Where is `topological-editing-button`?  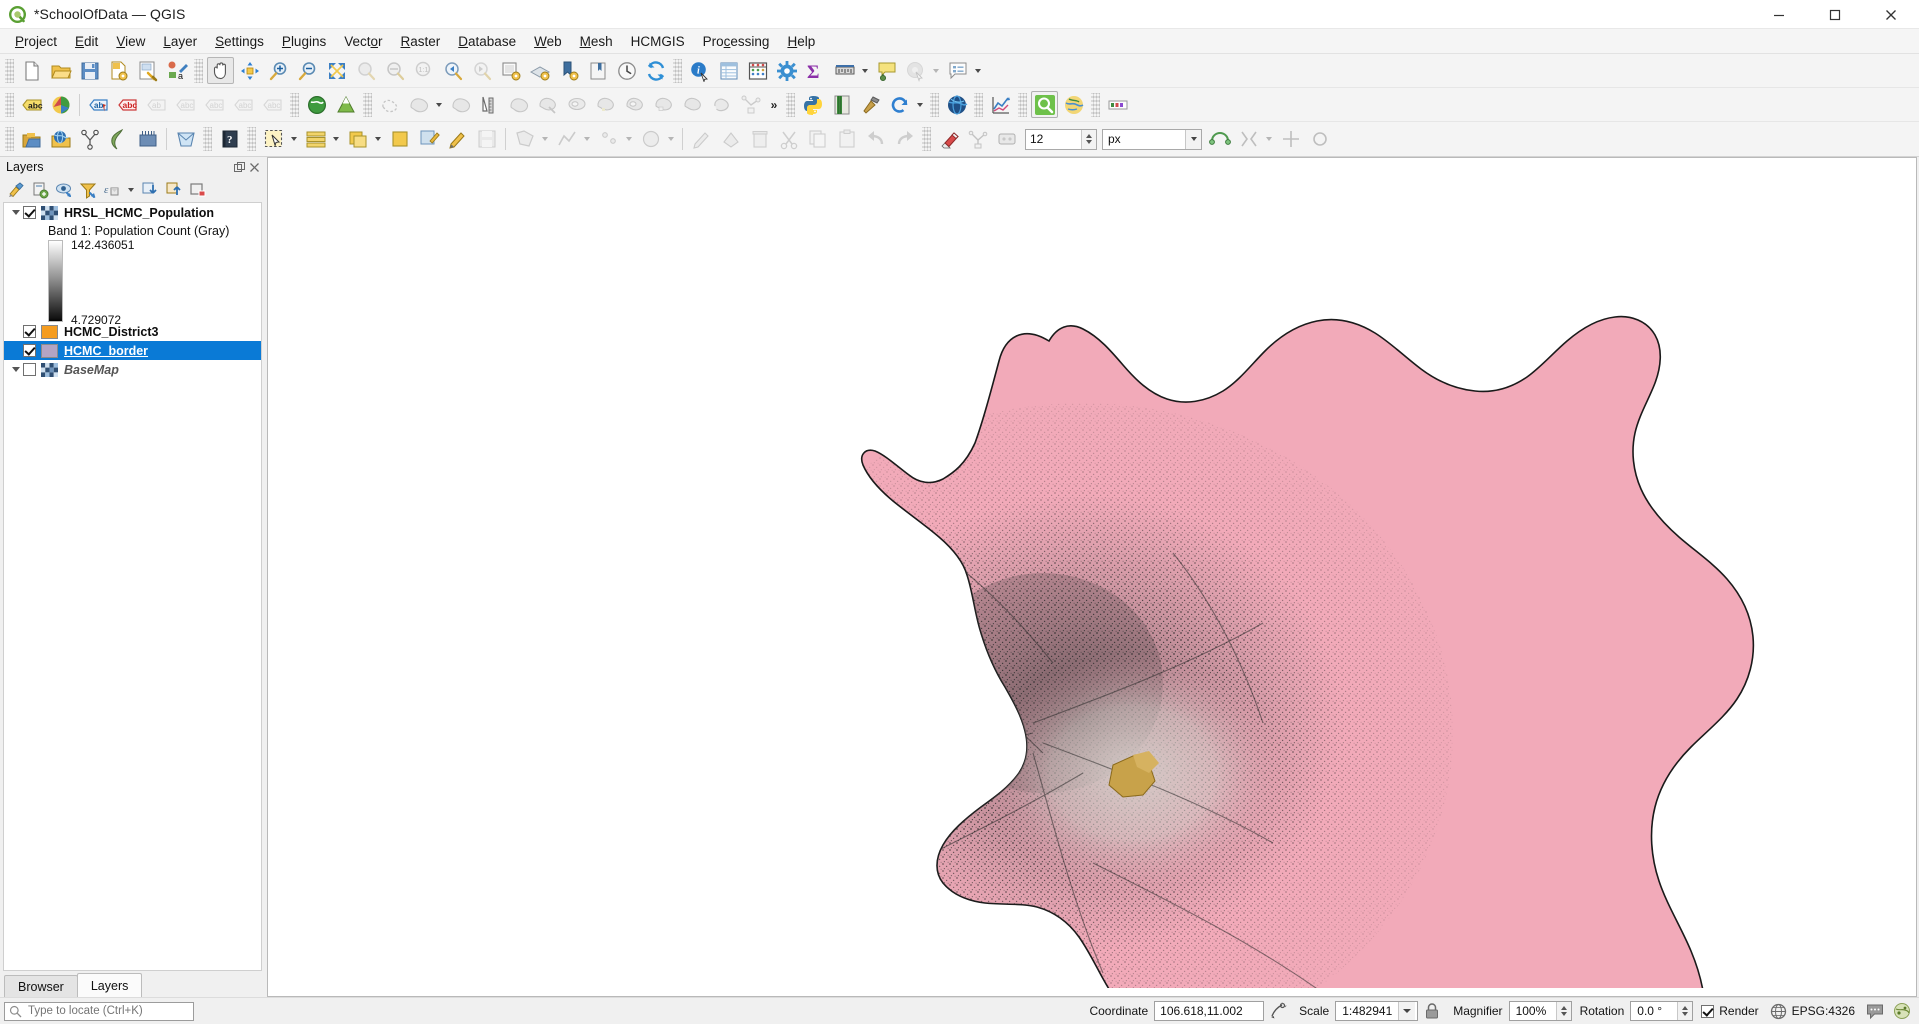
topological-editing-button is located at coordinates (977, 139).